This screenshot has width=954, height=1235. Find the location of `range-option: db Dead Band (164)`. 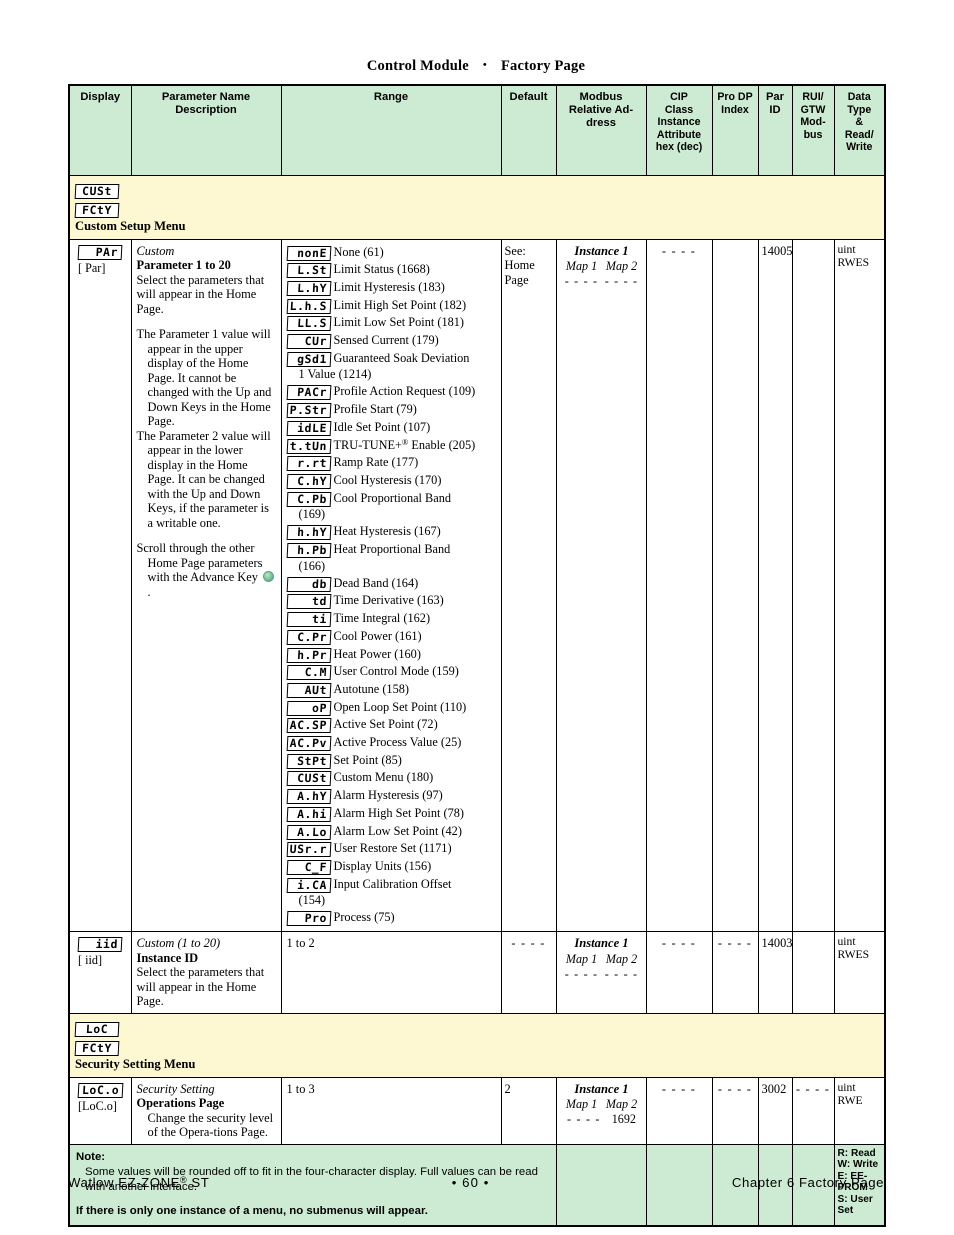

range-option: db Dead Band (164) is located at coordinates (391, 584).